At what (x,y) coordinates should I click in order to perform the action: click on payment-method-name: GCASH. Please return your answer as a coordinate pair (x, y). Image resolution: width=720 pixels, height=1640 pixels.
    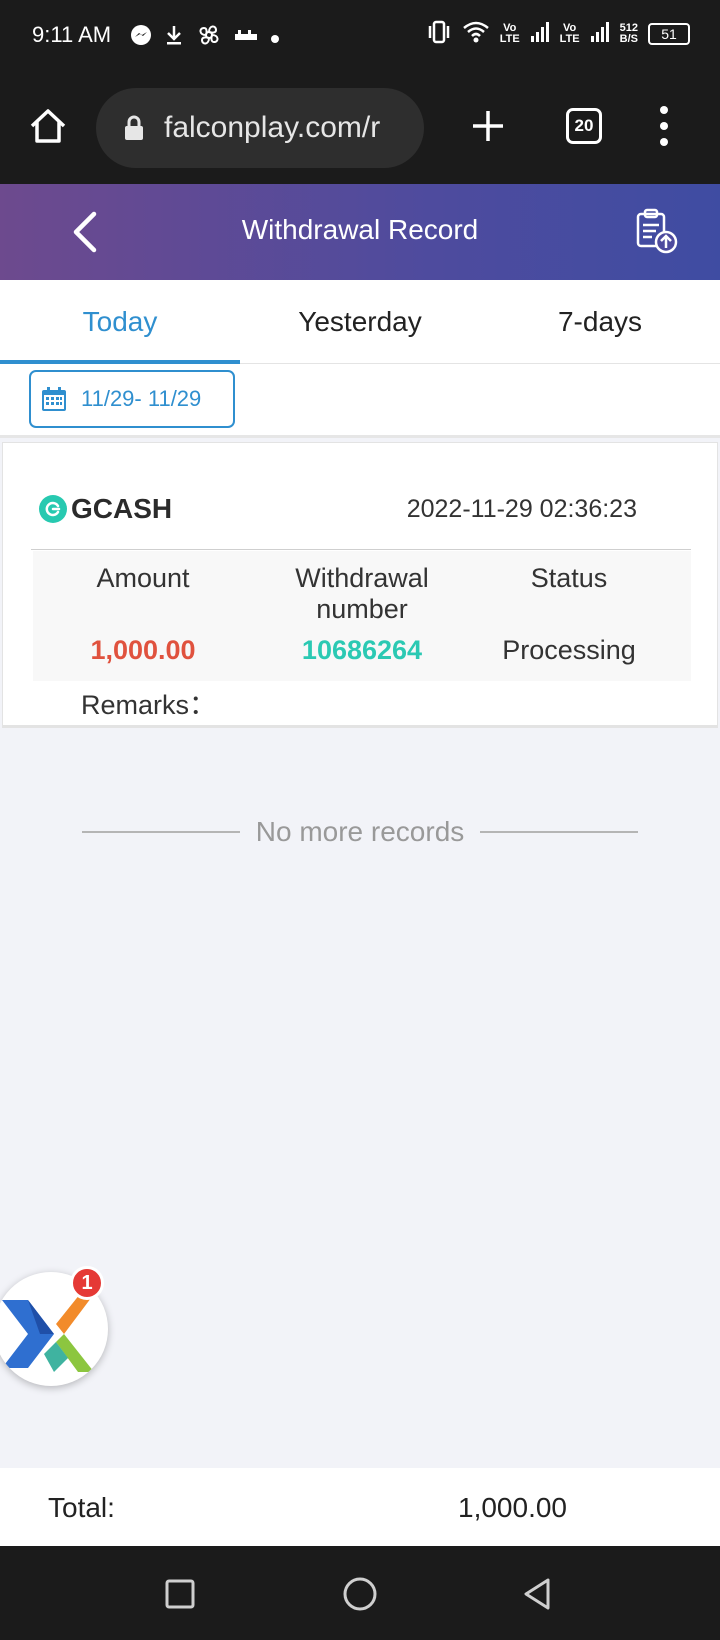
    Looking at the image, I should click on (122, 508).